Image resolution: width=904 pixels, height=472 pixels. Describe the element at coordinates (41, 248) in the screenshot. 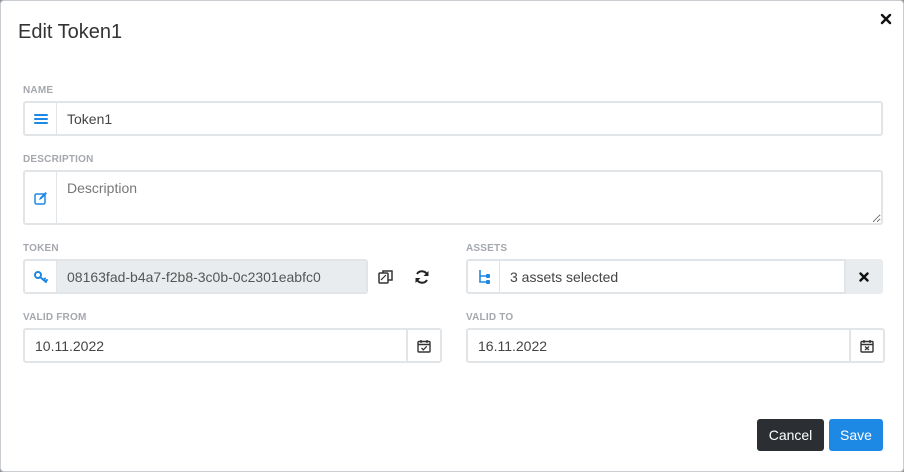

I see `token-label: TOKEN` at that location.